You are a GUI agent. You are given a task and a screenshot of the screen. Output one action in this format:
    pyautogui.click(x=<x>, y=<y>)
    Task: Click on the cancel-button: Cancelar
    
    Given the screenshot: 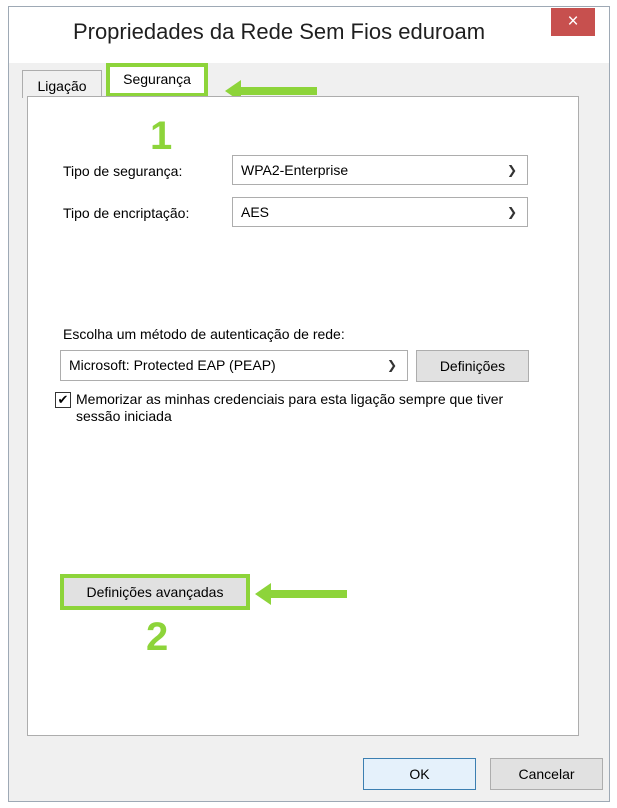 What is the action you would take?
    pyautogui.click(x=546, y=774)
    